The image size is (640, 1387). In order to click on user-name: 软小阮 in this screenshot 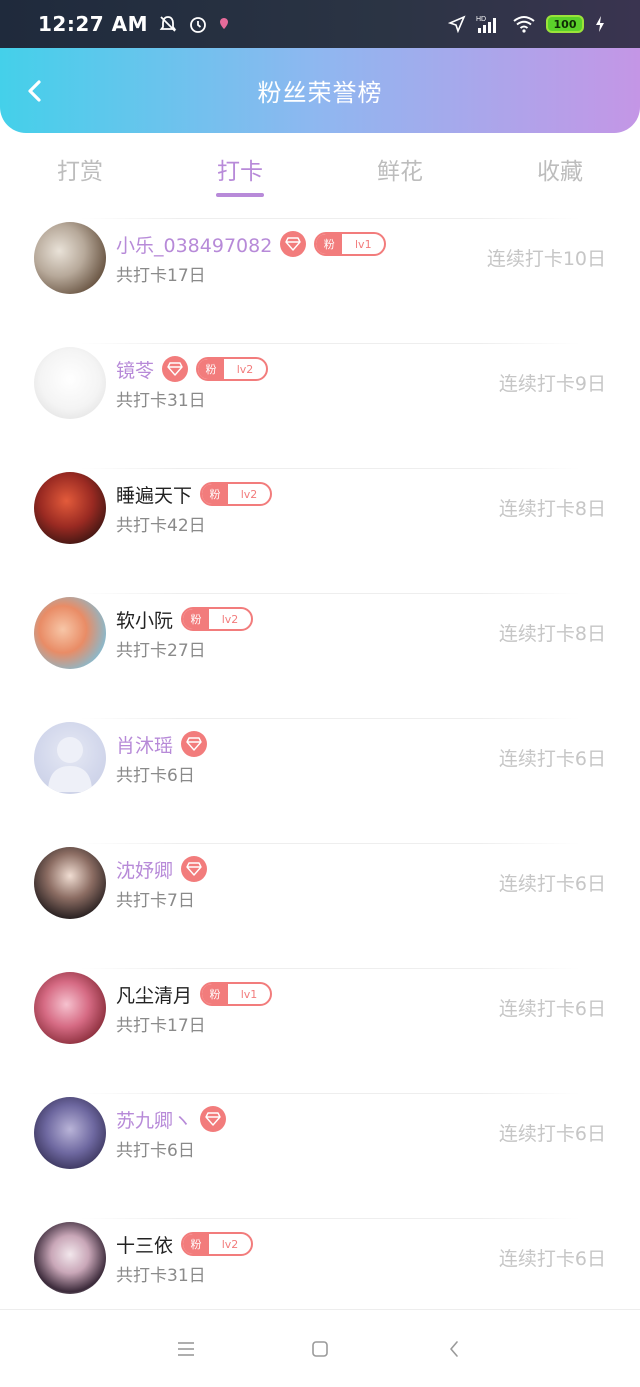, I will do `click(144, 619)`.